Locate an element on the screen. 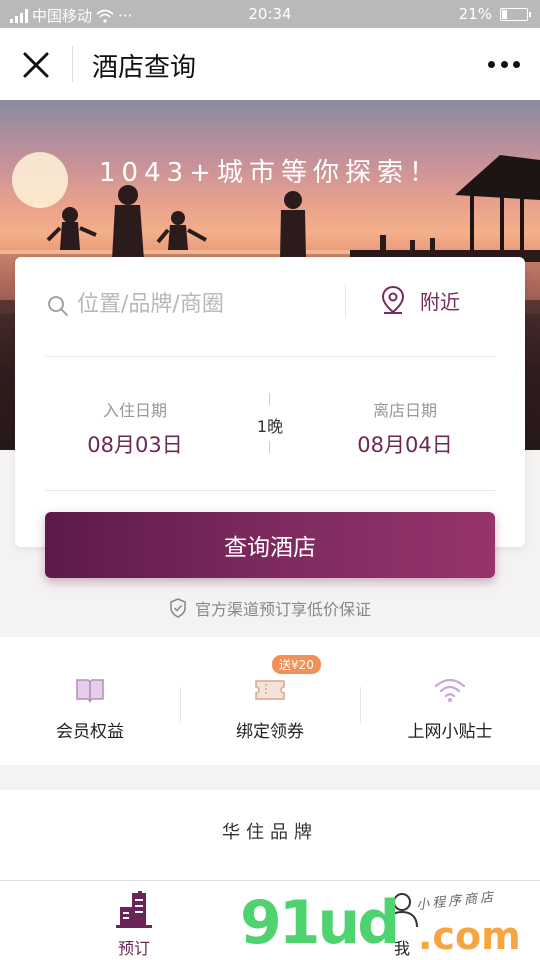 The image size is (540, 960). status-bar: 中国移动 ··· 20:34 21% is located at coordinates (270, 14).